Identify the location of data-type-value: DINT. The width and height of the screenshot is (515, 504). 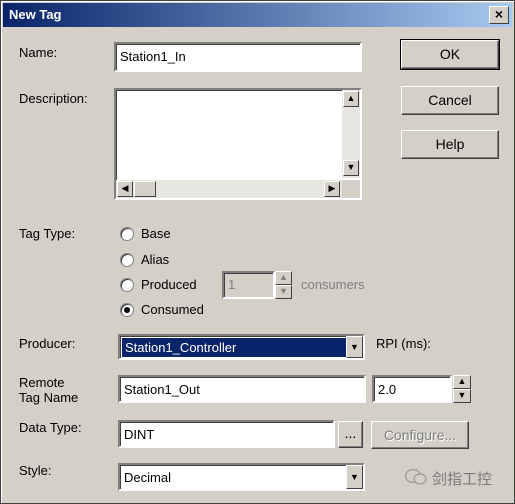
(139, 434).